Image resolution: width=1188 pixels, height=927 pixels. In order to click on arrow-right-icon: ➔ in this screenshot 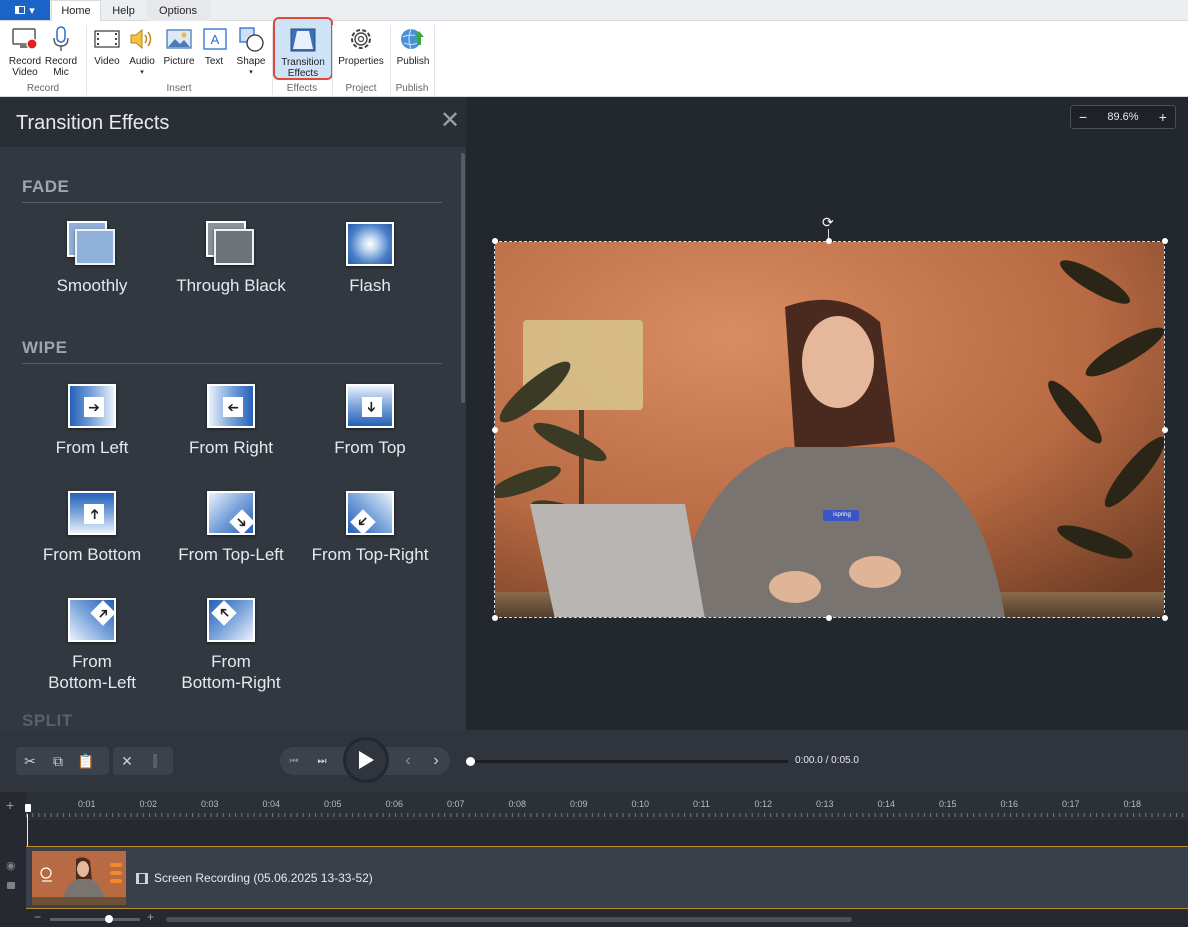, I will do `click(94, 407)`.